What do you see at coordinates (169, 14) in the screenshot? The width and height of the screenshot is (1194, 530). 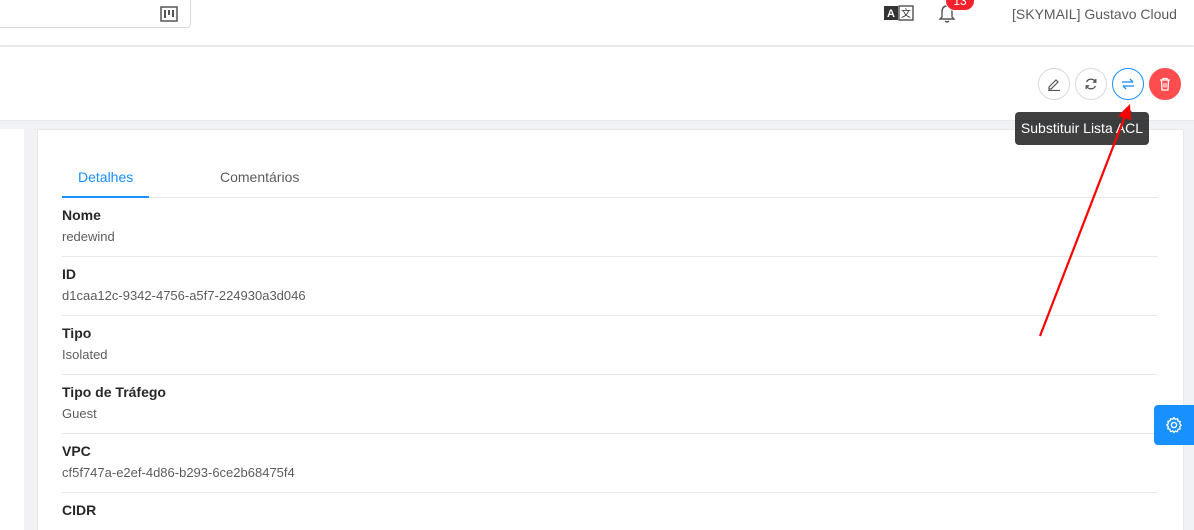 I see `kanban-icon` at bounding box center [169, 14].